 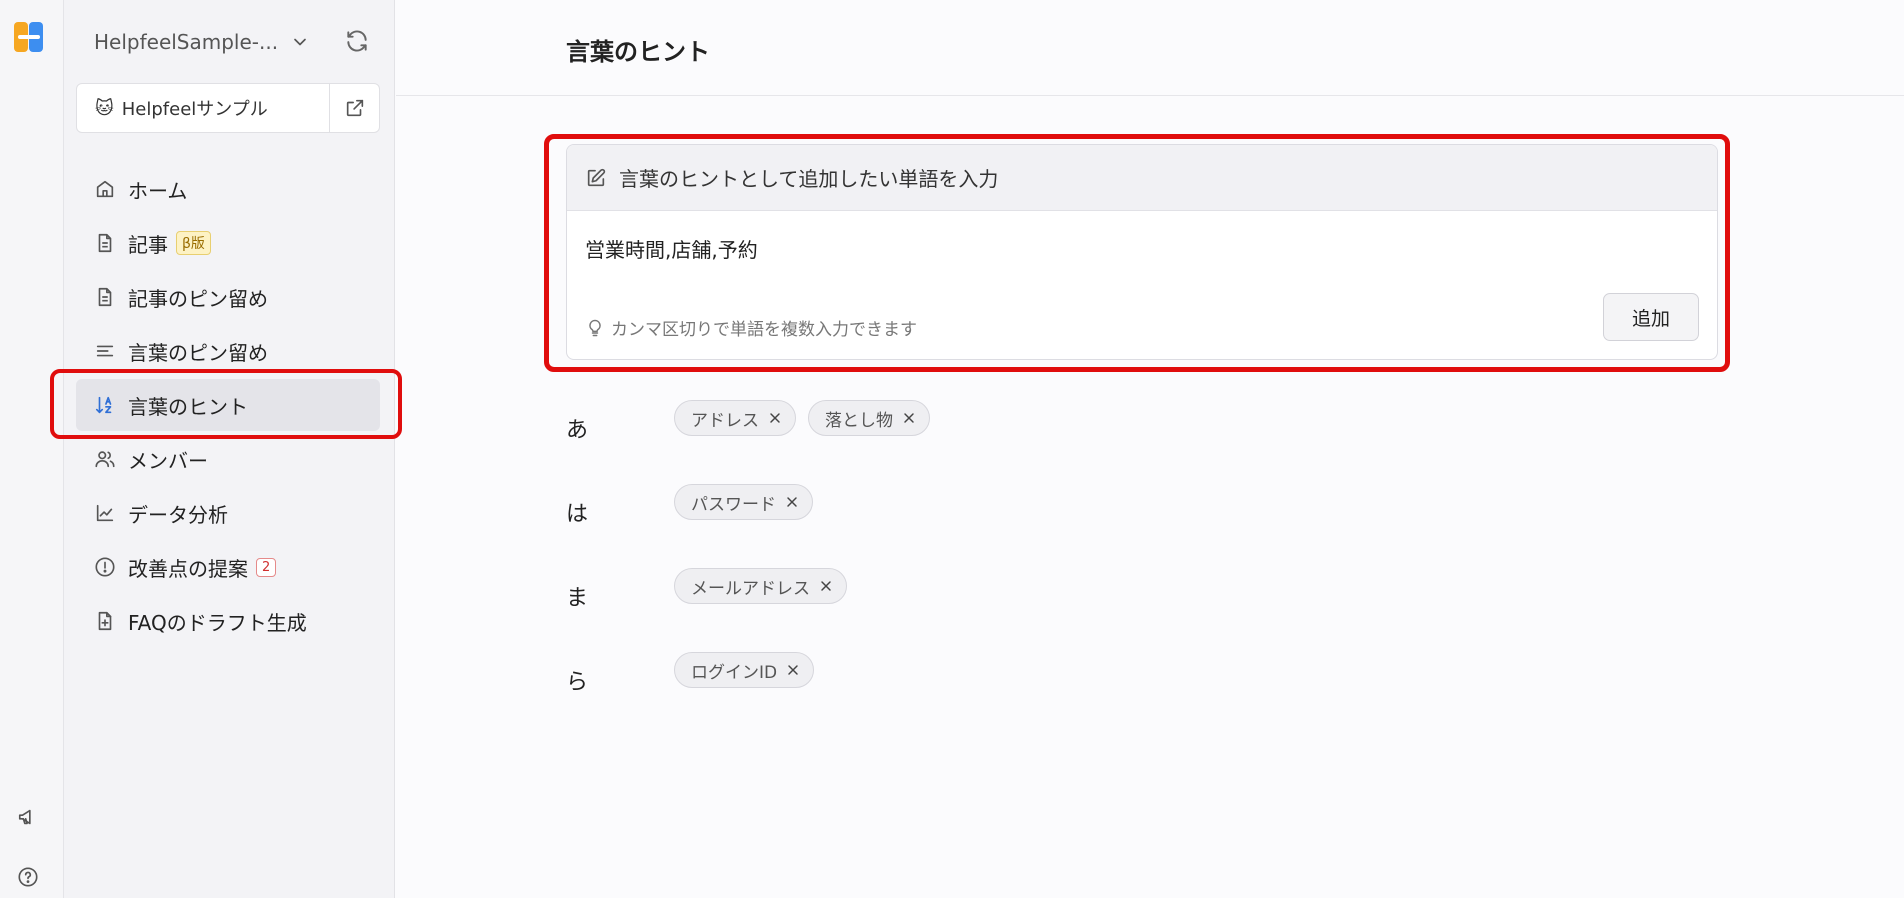 I want to click on group-ha: は パスワード, so click(x=1116, y=526).